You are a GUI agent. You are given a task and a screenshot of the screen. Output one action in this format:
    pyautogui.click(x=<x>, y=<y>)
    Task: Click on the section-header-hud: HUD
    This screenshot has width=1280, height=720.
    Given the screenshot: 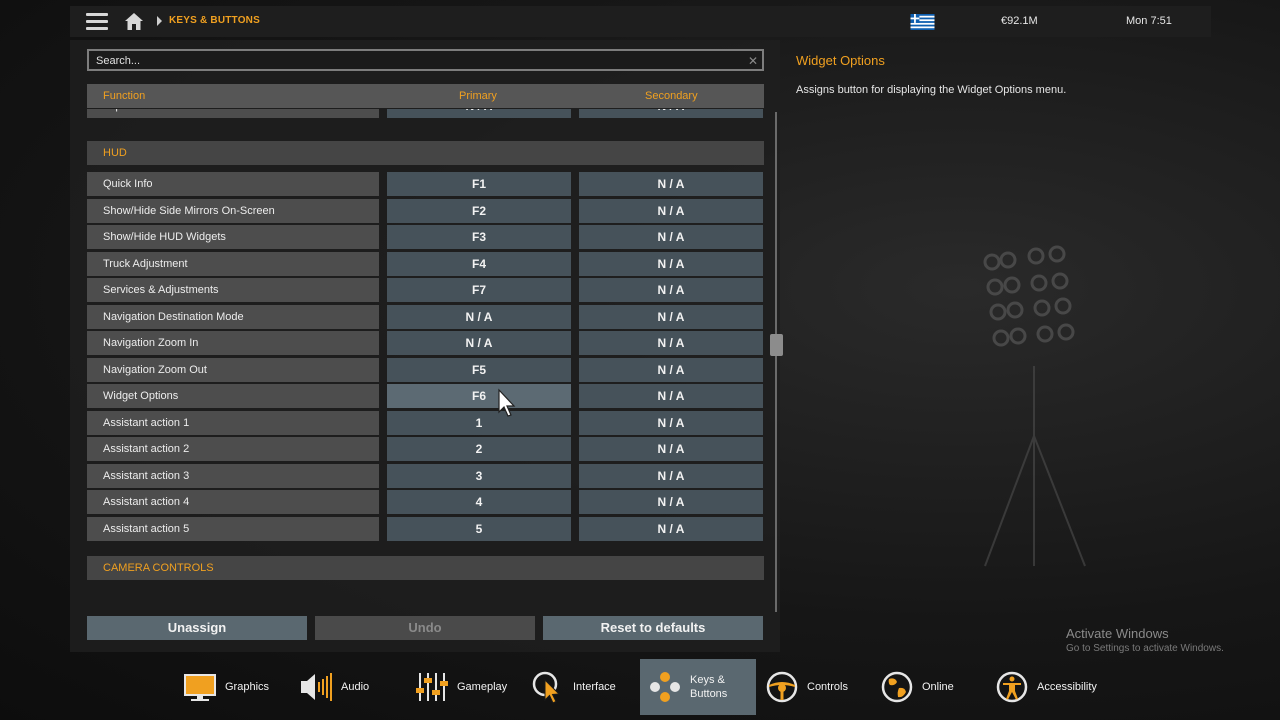 What is the action you would take?
    pyautogui.click(x=425, y=153)
    